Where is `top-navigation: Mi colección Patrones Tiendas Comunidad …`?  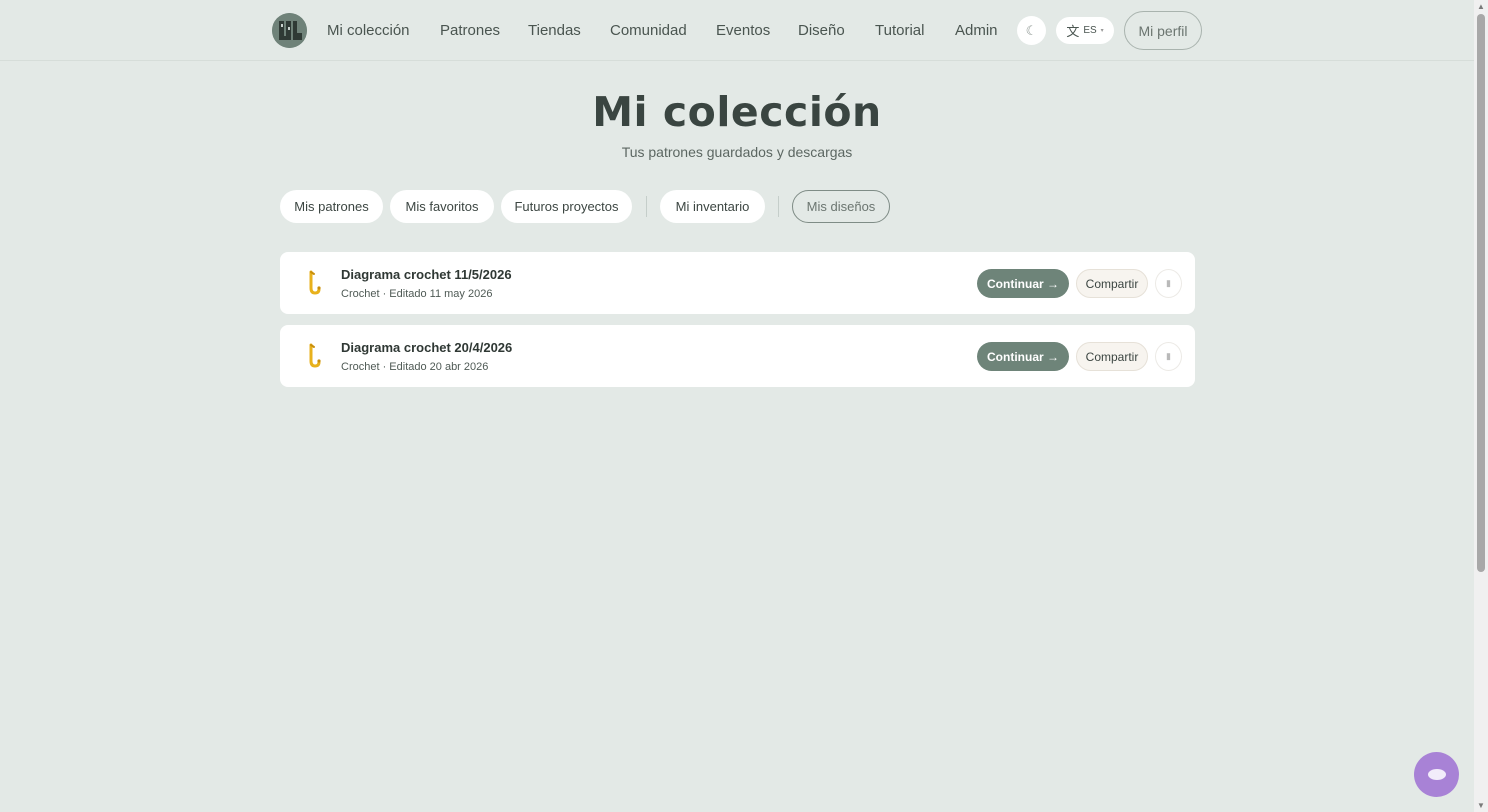
top-navigation: Mi colección Patrones Tiendas Comunidad … is located at coordinates (737, 30).